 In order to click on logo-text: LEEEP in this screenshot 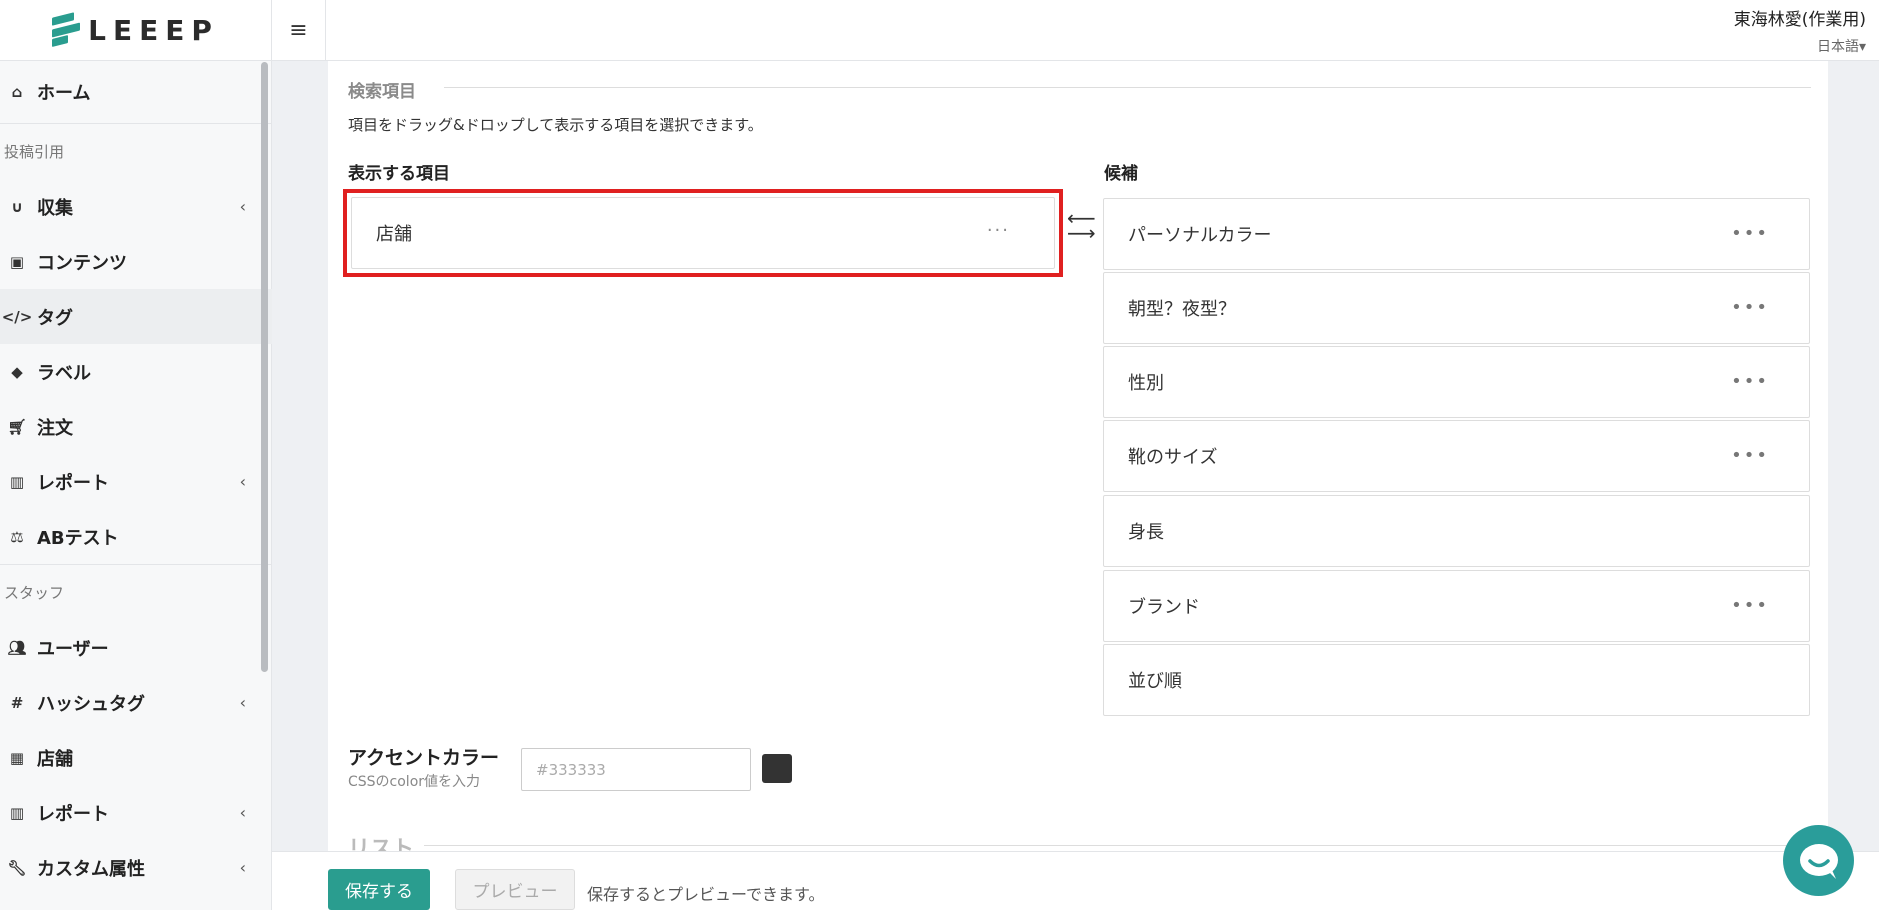, I will do `click(153, 30)`.